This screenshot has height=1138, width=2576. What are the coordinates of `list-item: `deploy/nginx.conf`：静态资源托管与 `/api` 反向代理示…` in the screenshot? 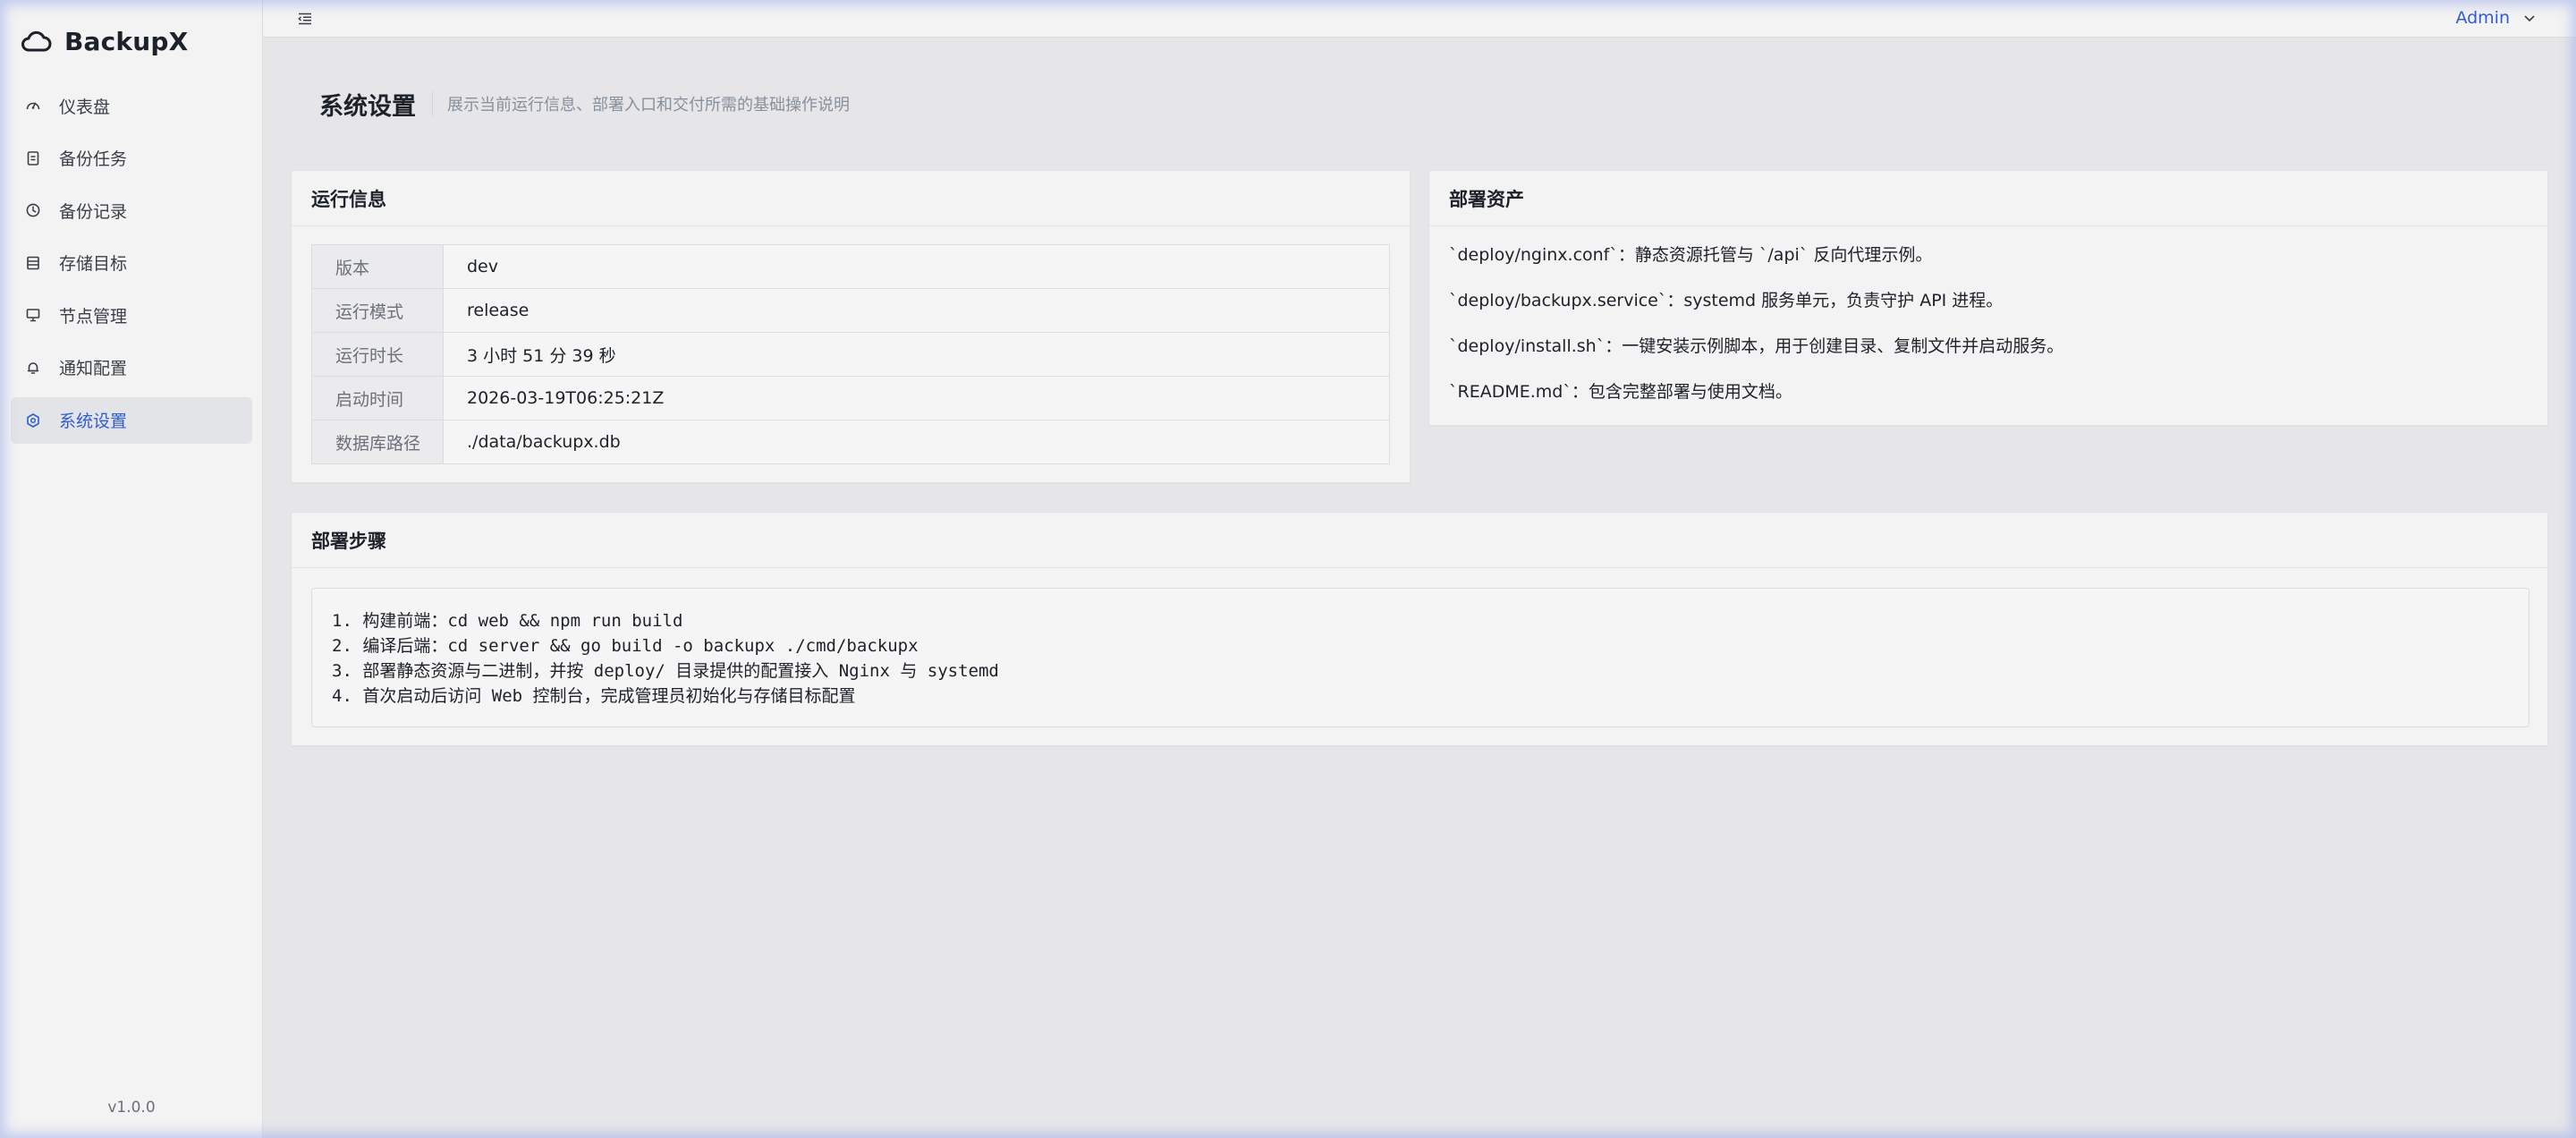 It's located at (1691, 255).